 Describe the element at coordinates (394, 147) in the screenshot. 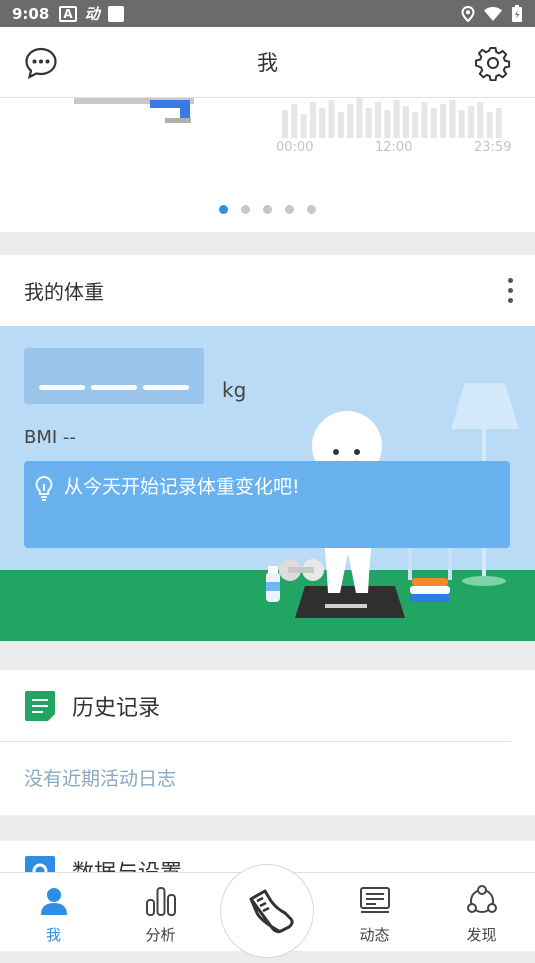

I see `axis-label-mid: 12:00` at that location.